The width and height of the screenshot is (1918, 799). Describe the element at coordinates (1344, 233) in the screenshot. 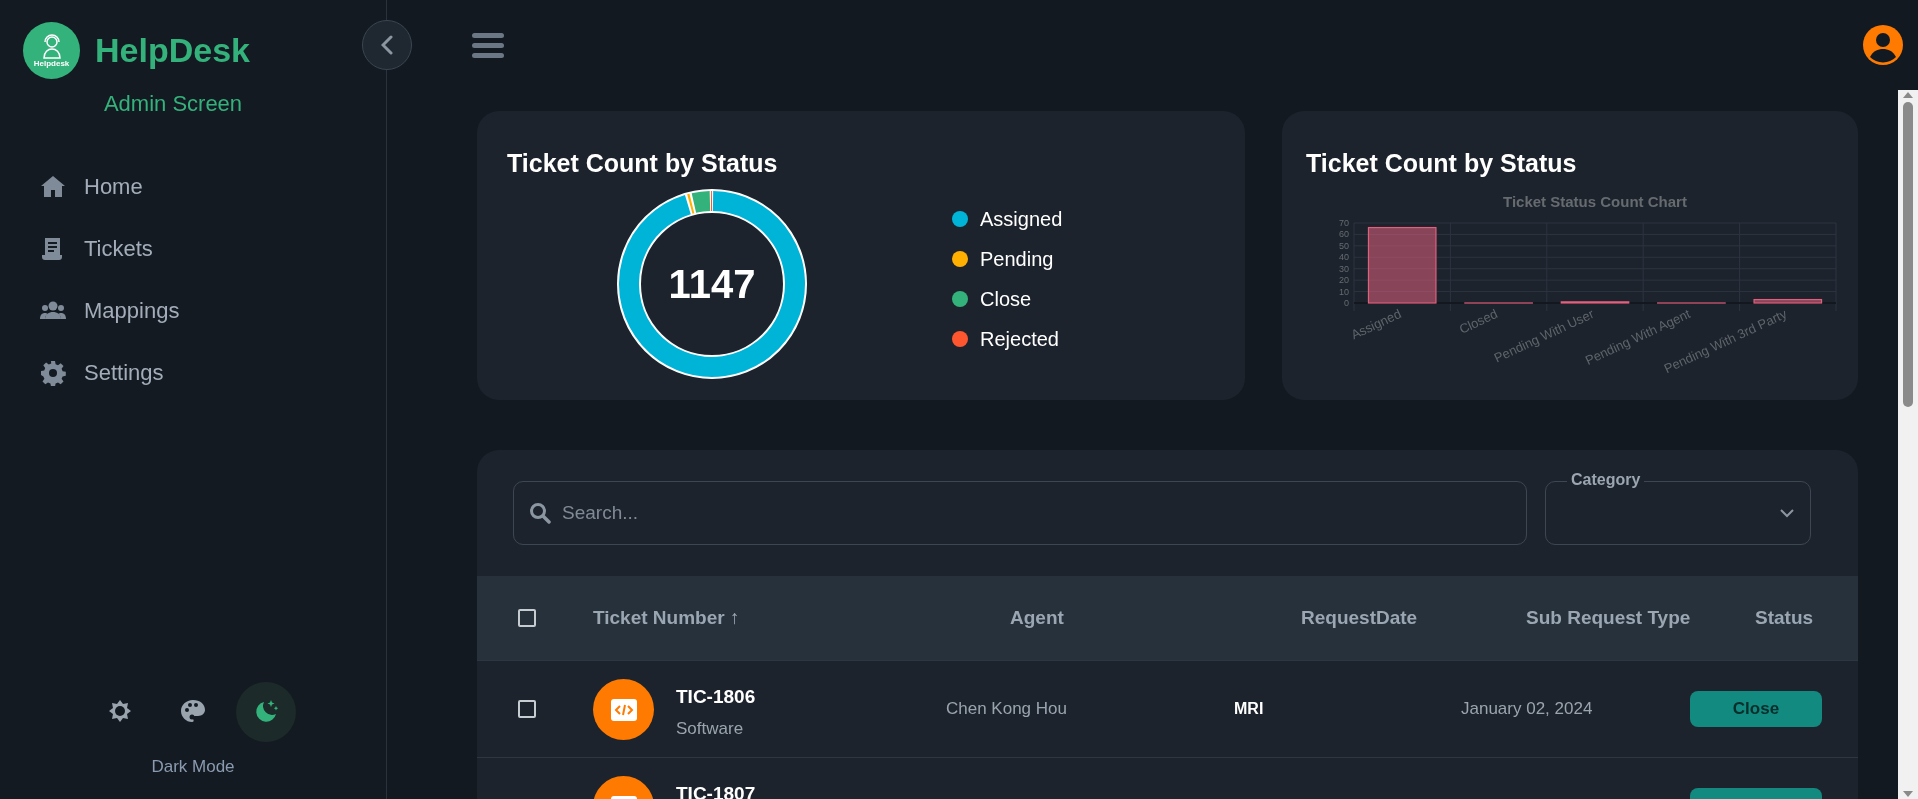

I see `axis-tick-label: 60` at that location.